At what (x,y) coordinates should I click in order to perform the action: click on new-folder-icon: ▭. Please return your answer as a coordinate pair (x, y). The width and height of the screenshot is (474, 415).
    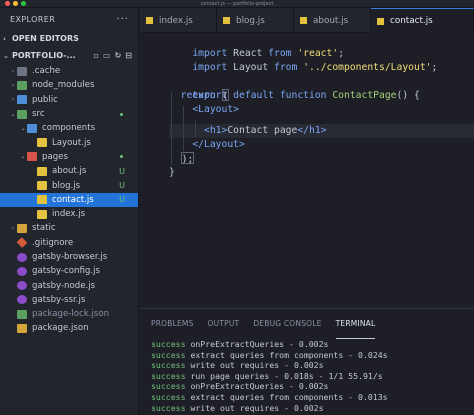
    Looking at the image, I should click on (107, 55).